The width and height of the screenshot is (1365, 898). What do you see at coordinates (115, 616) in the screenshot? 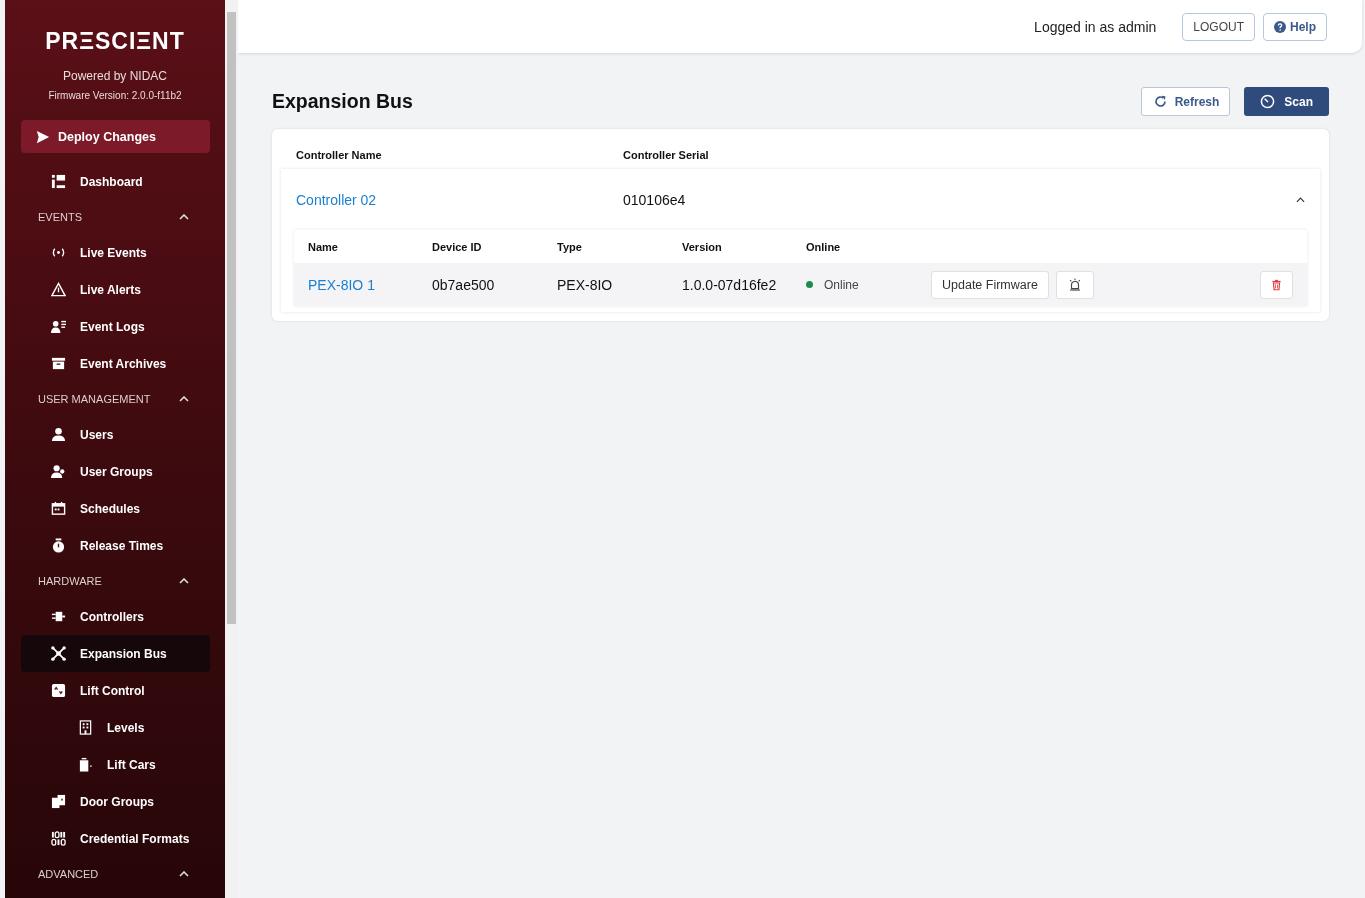
I see `nav-item: Controllers` at bounding box center [115, 616].